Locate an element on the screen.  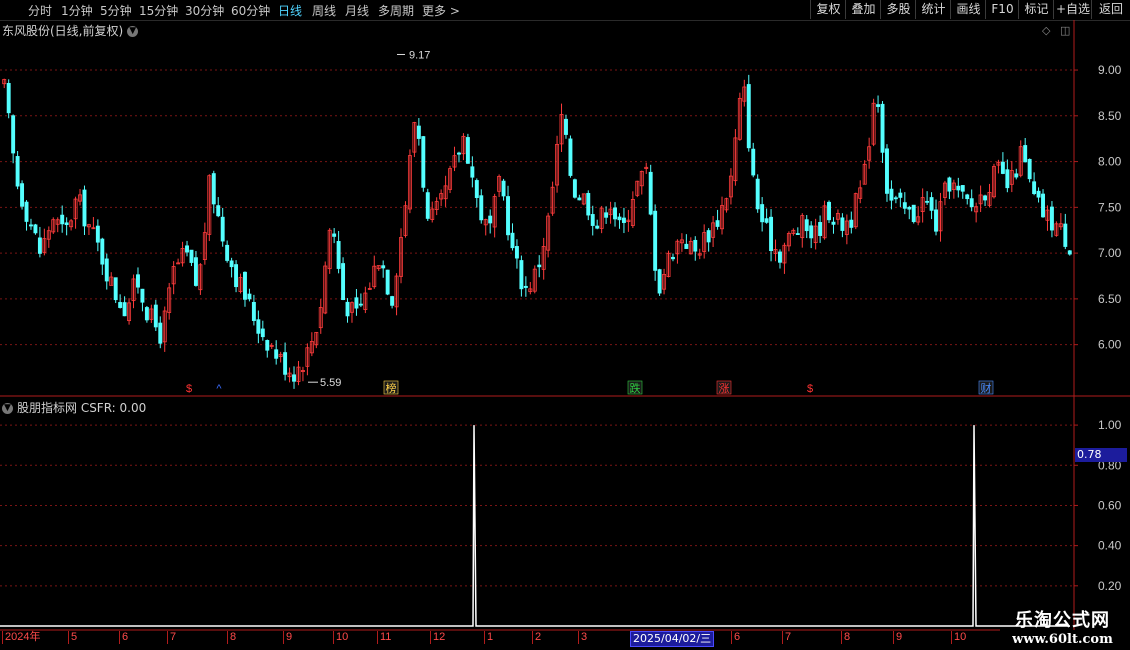
indicator-tick-label: 0.60 is located at coordinates (1110, 505).